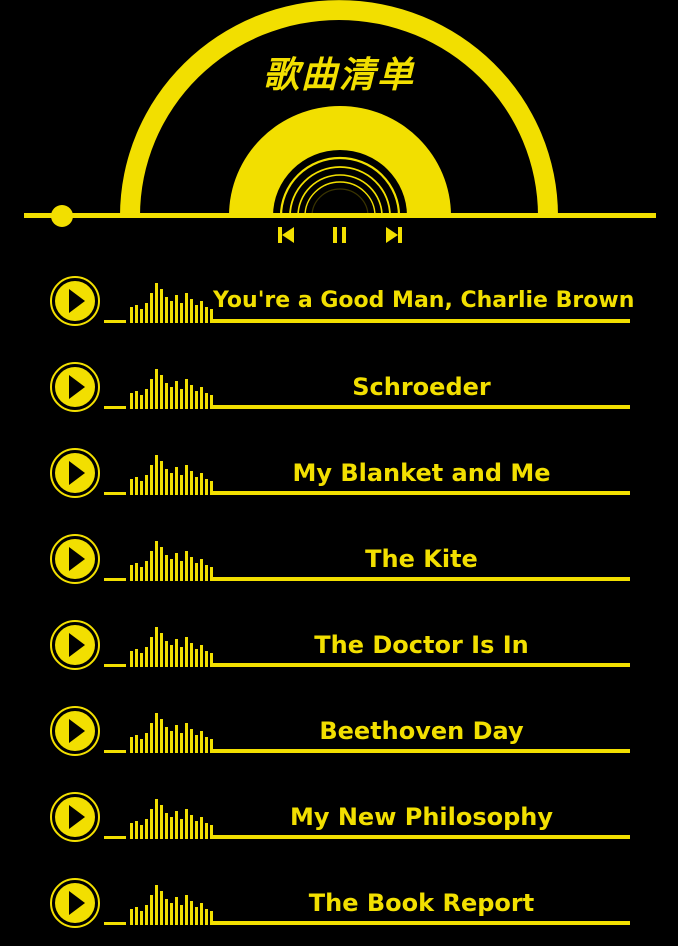  What do you see at coordinates (421, 473) in the screenshot?
I see `track-title: My Blanket and Me` at bounding box center [421, 473].